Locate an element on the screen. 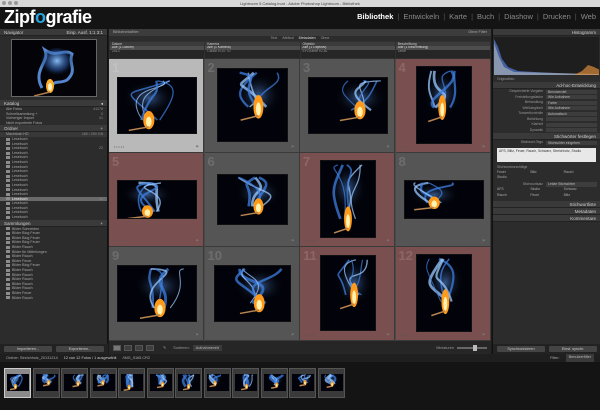  grid-cell: 10 • • • • • ⚑ is located at coordinates (252, 294).